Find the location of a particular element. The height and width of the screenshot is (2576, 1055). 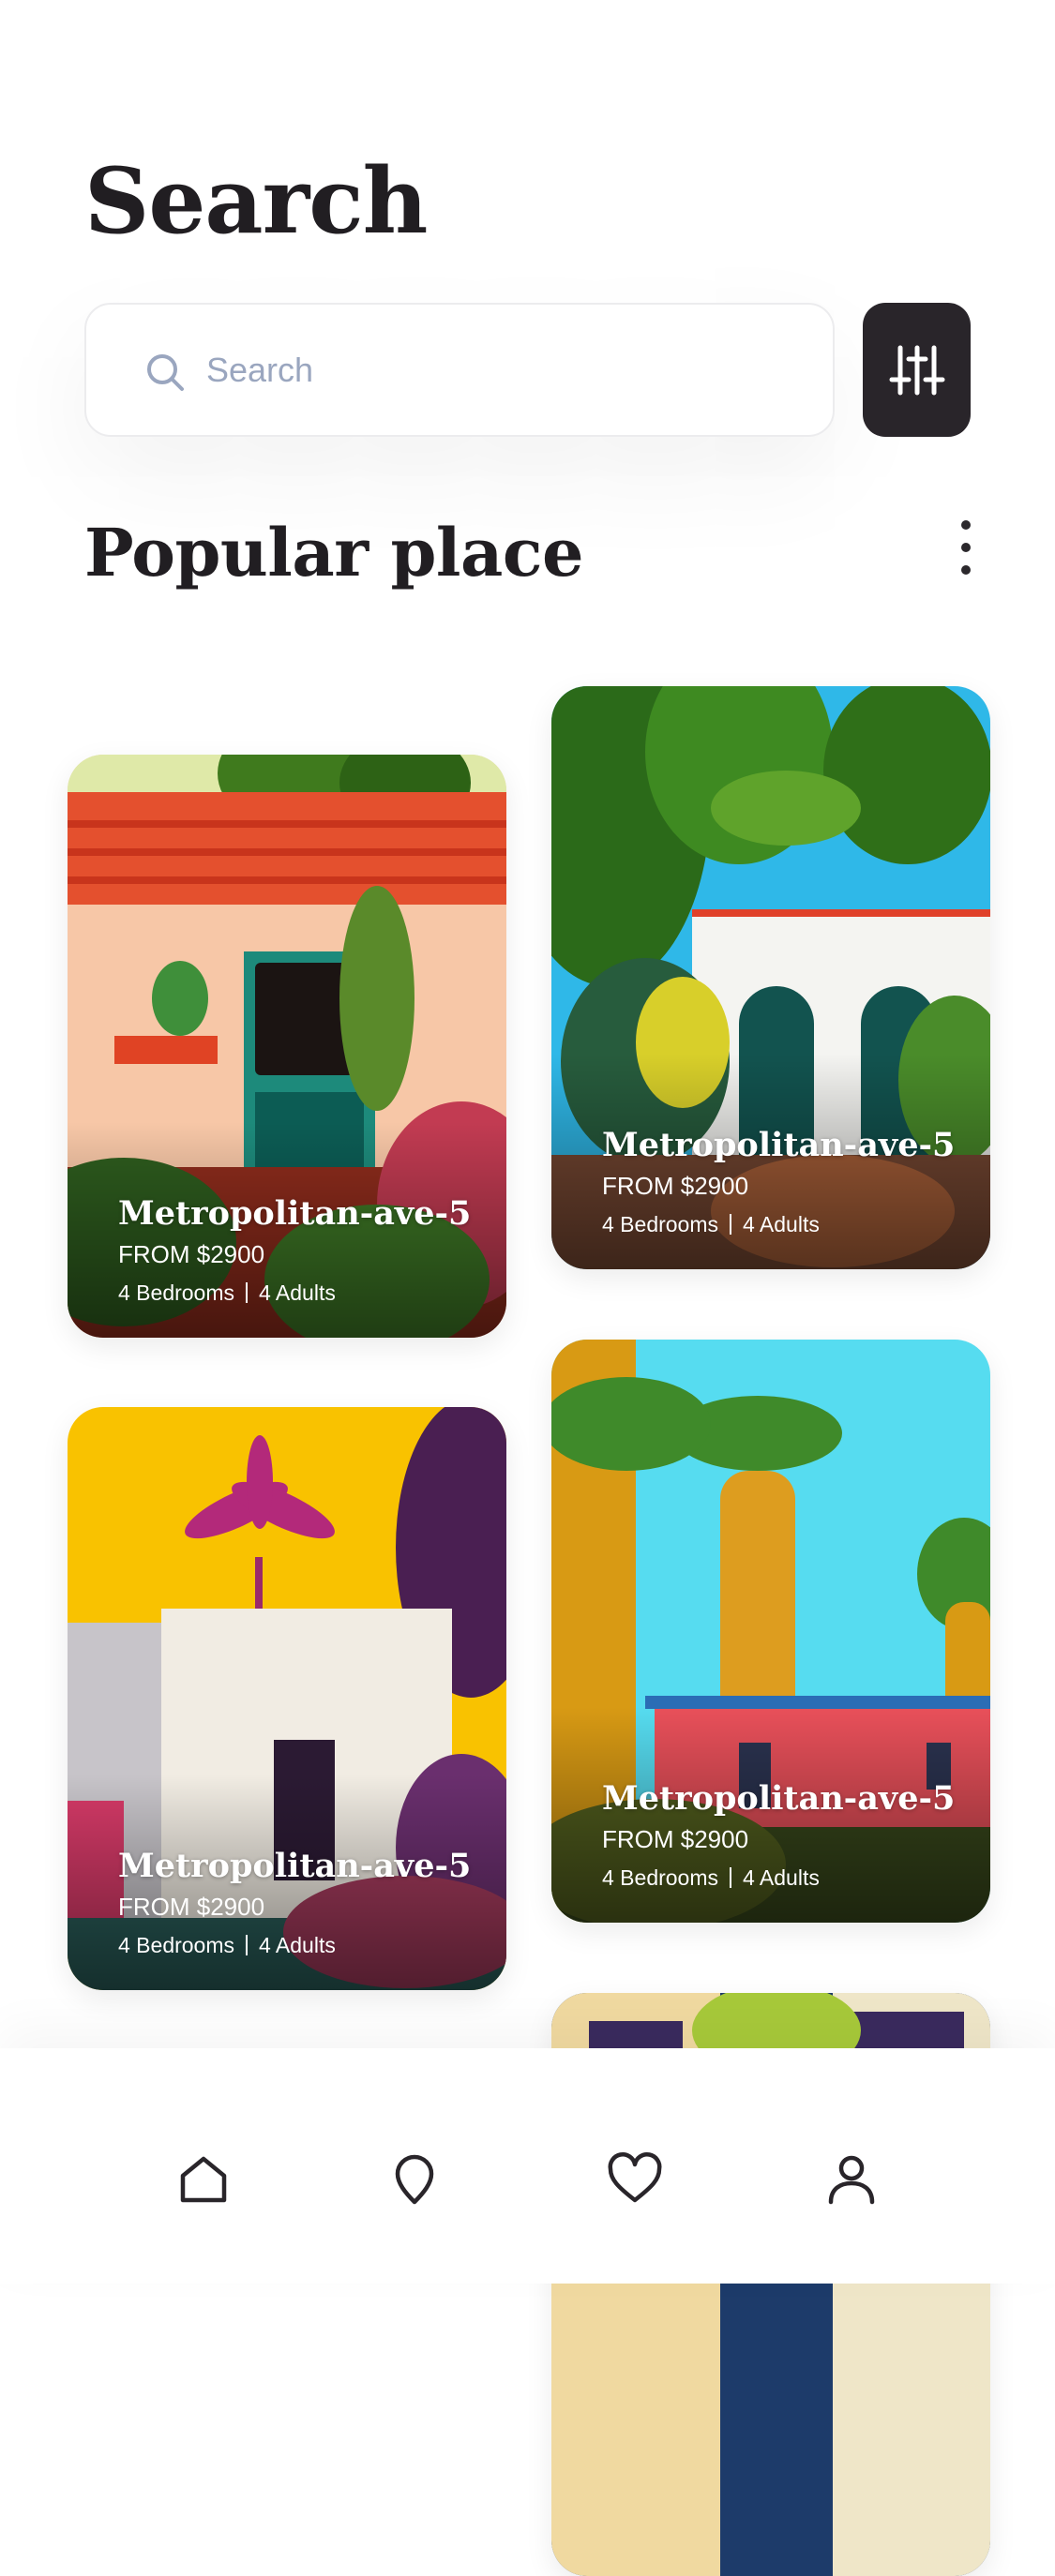

sliders-icon is located at coordinates (917, 370).